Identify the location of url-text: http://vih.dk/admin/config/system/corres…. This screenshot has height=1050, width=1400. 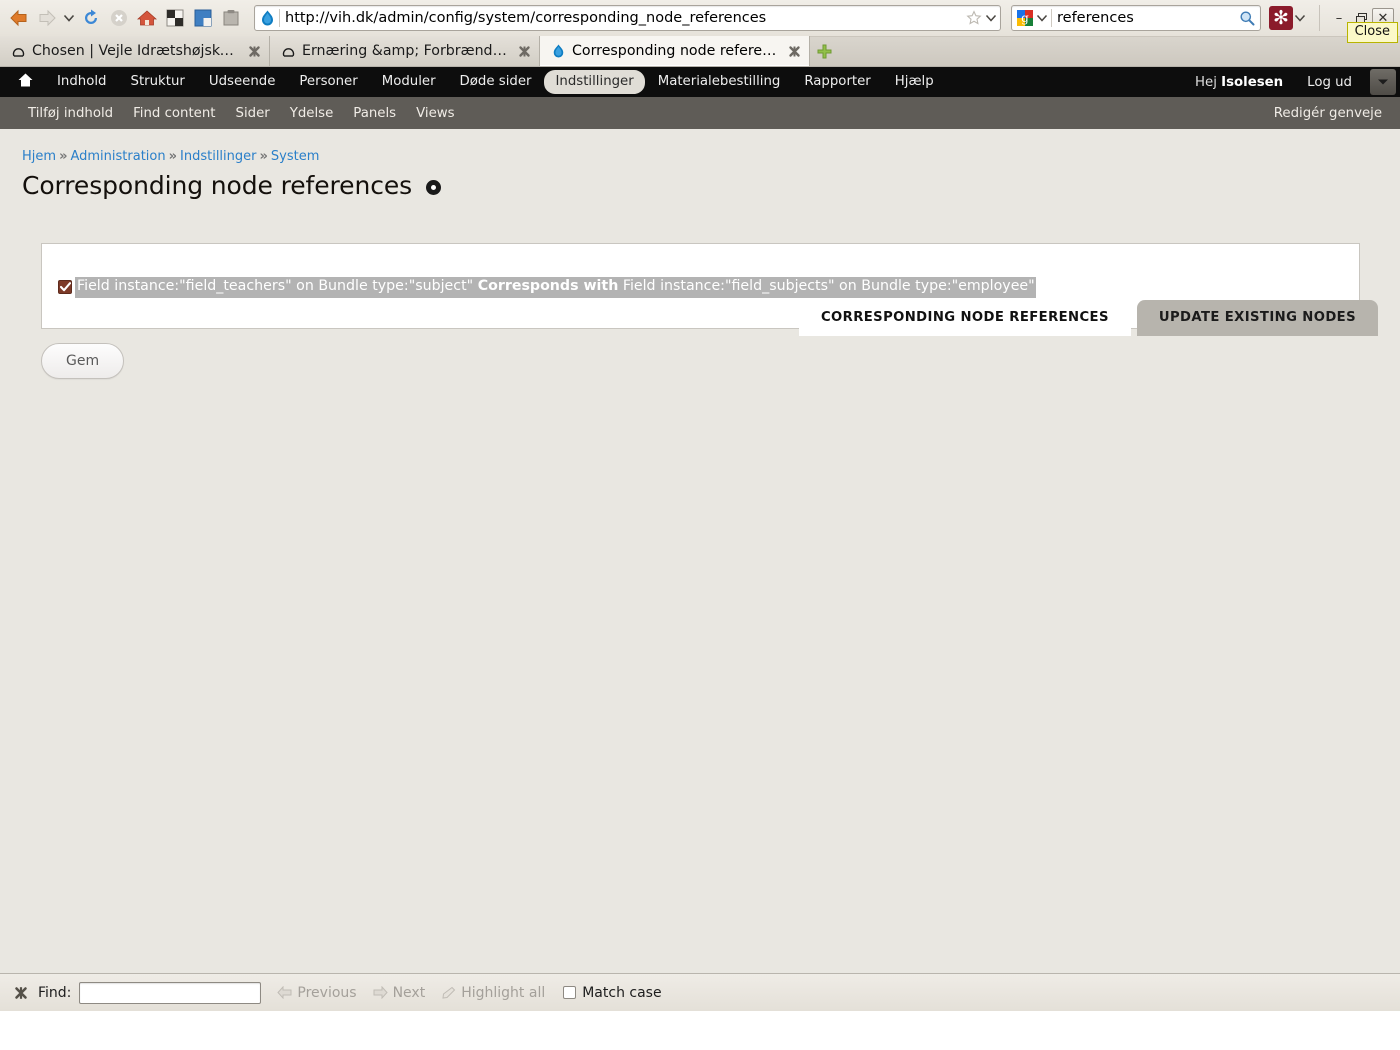
(624, 18).